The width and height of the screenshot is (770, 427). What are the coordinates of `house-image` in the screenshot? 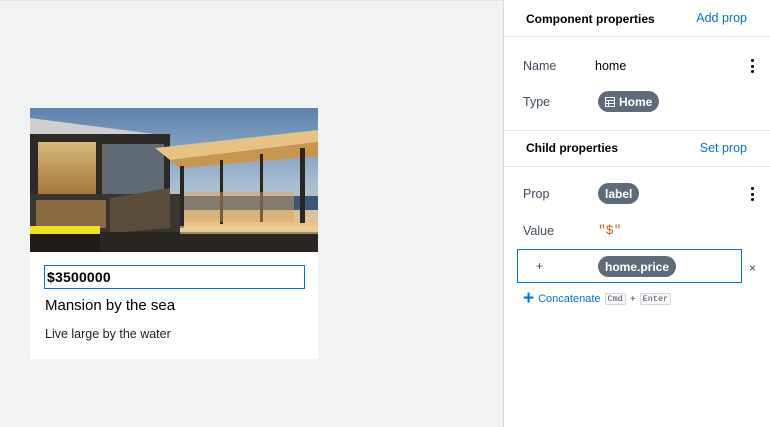 It's located at (174, 180).